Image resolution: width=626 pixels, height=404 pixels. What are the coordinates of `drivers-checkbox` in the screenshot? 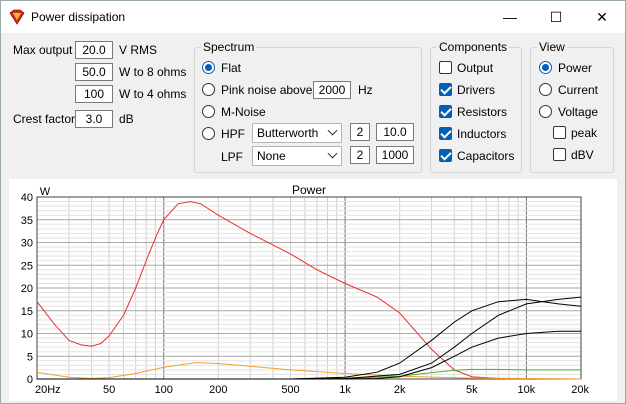 It's located at (445, 89).